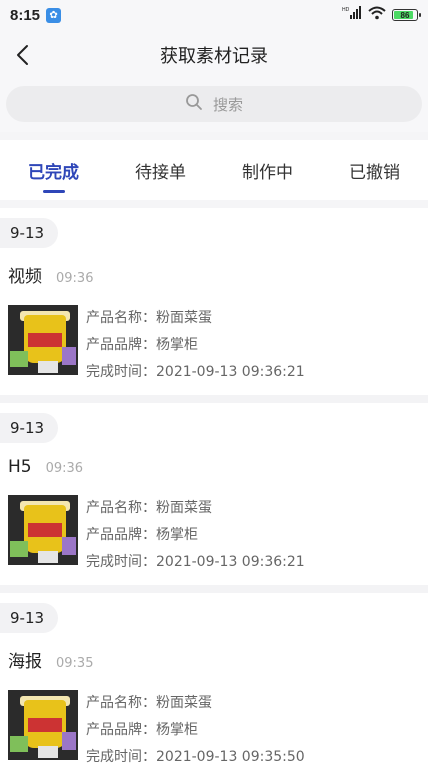 The width and height of the screenshot is (428, 780). What do you see at coordinates (214, 15) in the screenshot?
I see `status-bar: 8:15 ✿ HD 86` at bounding box center [214, 15].